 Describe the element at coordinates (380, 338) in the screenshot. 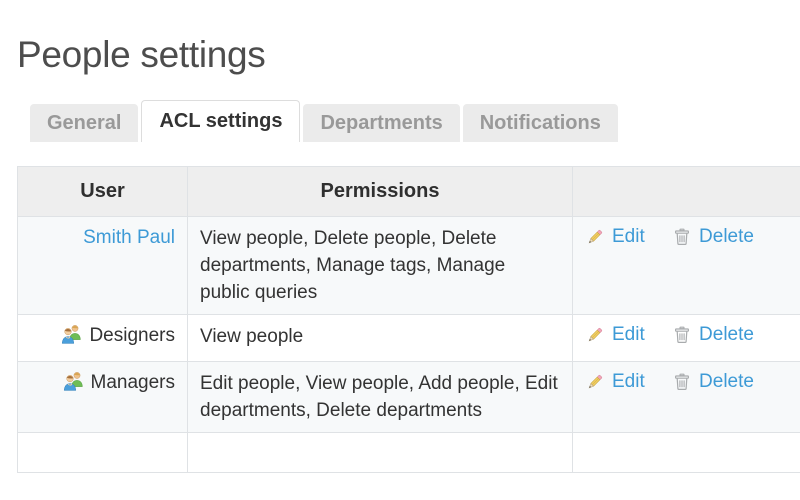

I see `cell-permissions: View people` at that location.